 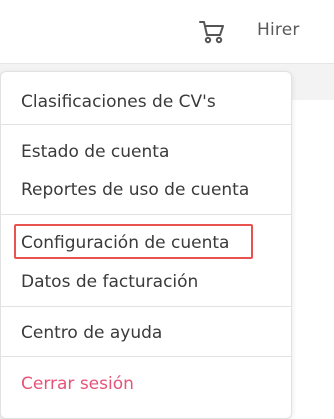 I want to click on menu-item-logout: Cerrar sesión, so click(x=77, y=384).